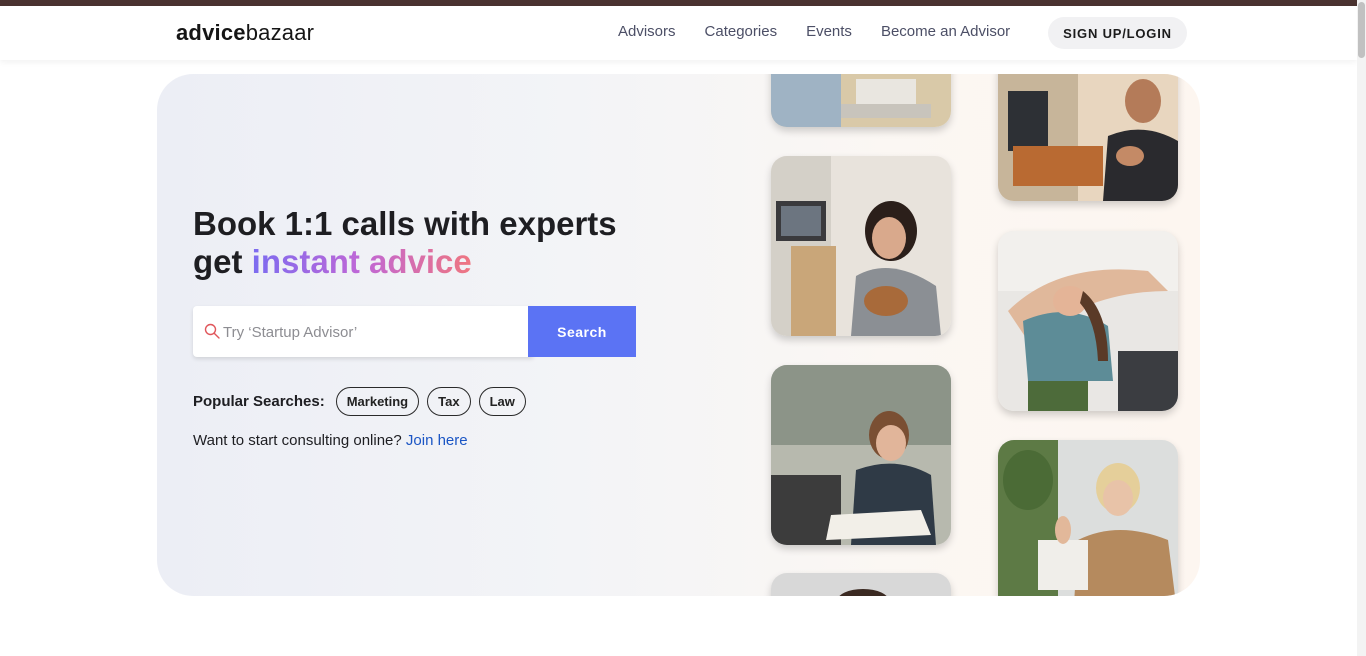  I want to click on nav-advisors: Advisors, so click(647, 31).